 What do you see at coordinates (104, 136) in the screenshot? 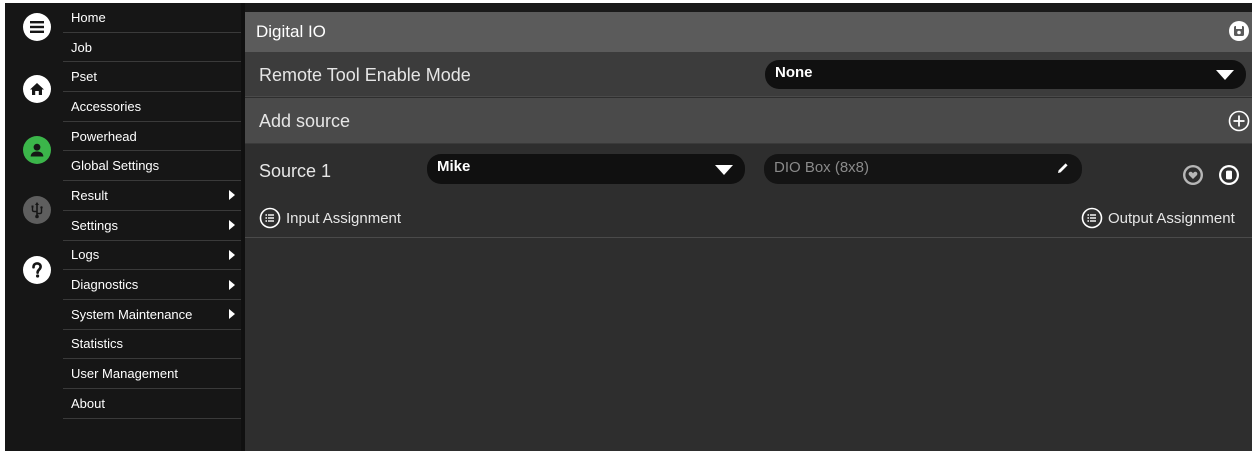
I see `sidebar-item-label: Powerhead` at bounding box center [104, 136].